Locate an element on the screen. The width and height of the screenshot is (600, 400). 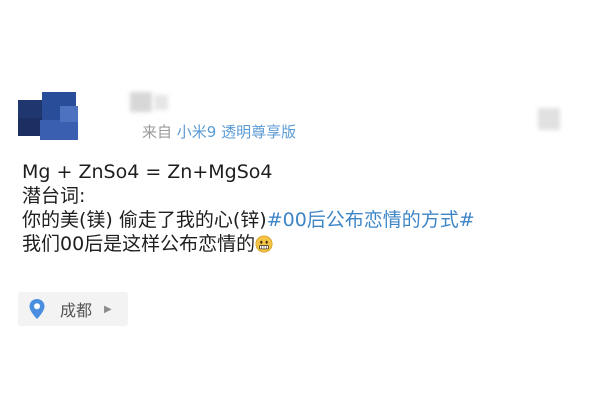
closing-text: 我们00后是这样公布恋情的 is located at coordinates (139, 244).